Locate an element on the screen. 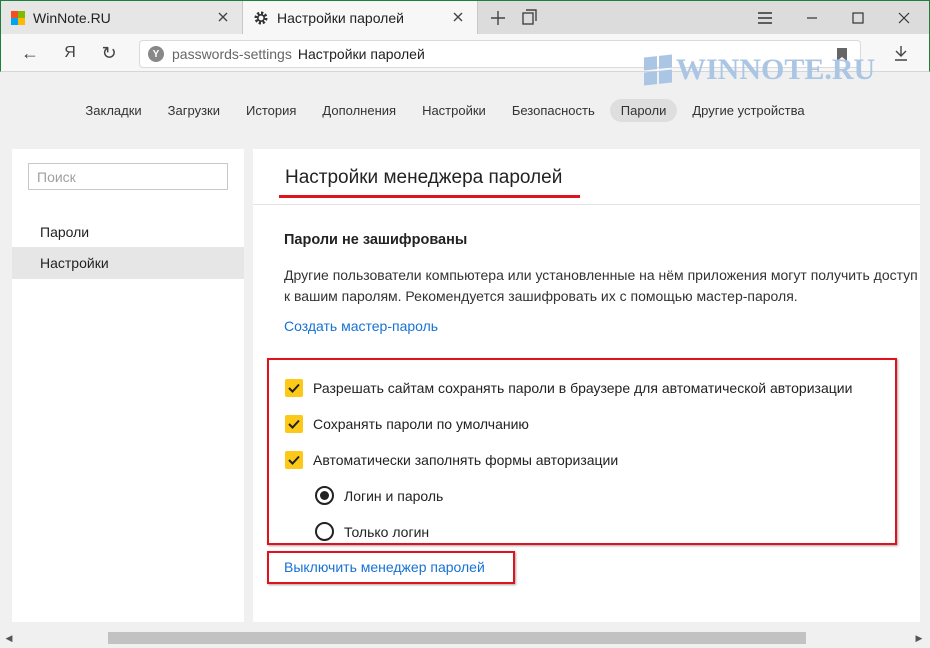 The height and width of the screenshot is (648, 930). radio-login-and-password: Логин и пароль is located at coordinates (379, 495).